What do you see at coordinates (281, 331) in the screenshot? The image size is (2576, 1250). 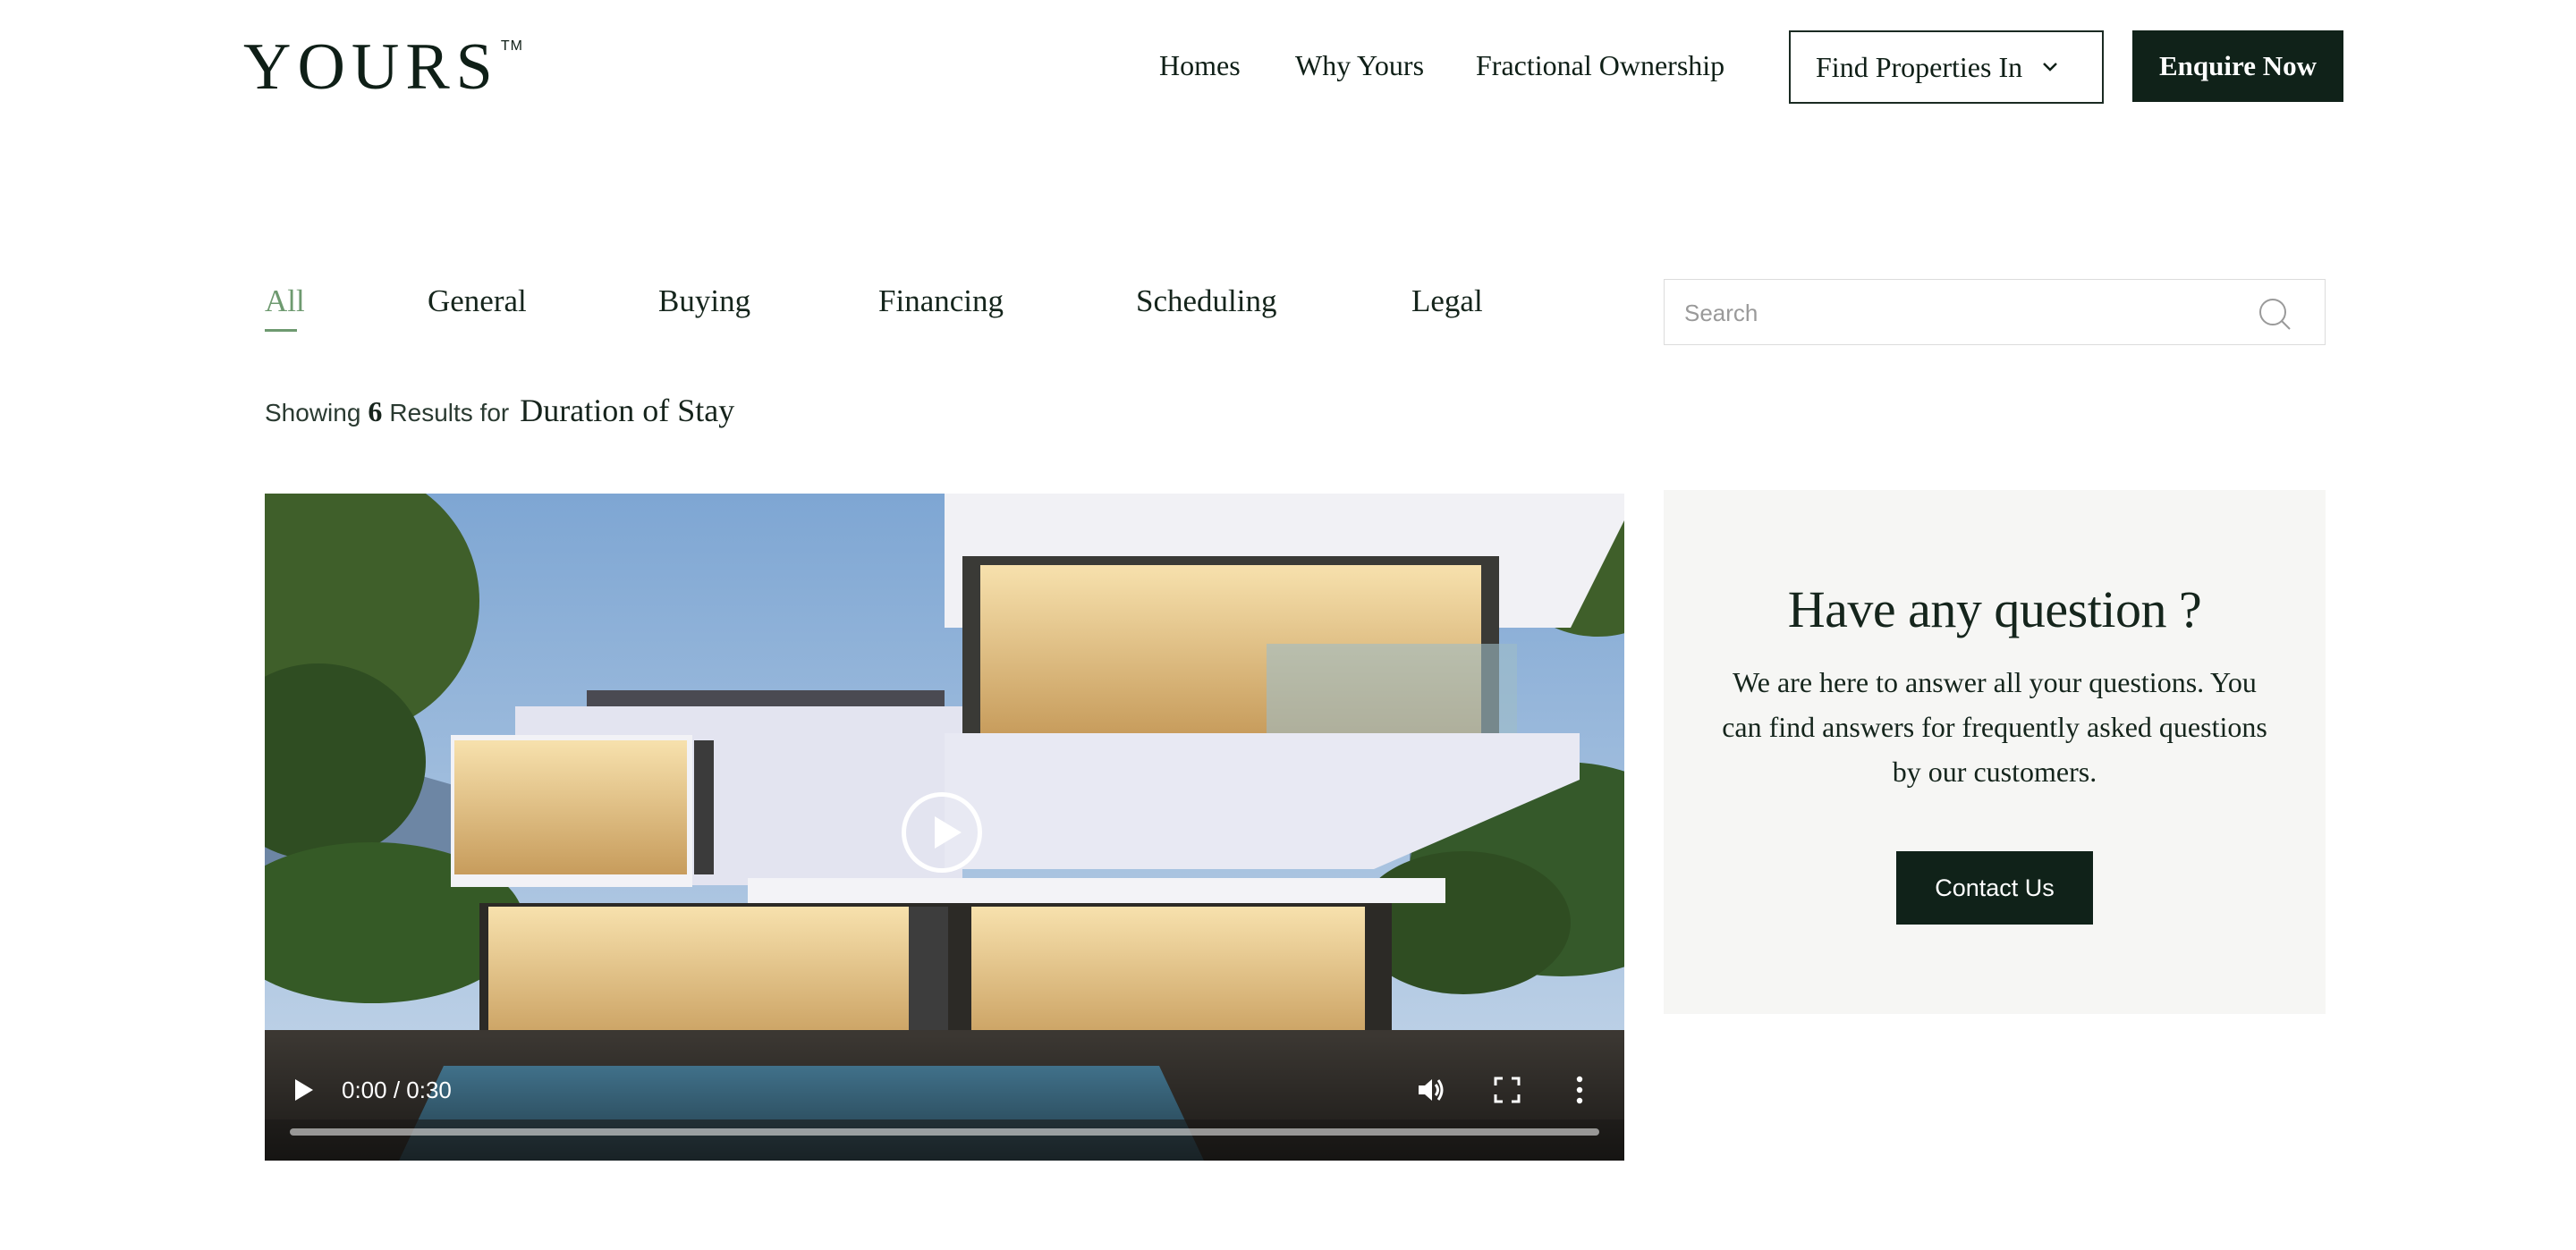 I see `active-tab-underline` at bounding box center [281, 331].